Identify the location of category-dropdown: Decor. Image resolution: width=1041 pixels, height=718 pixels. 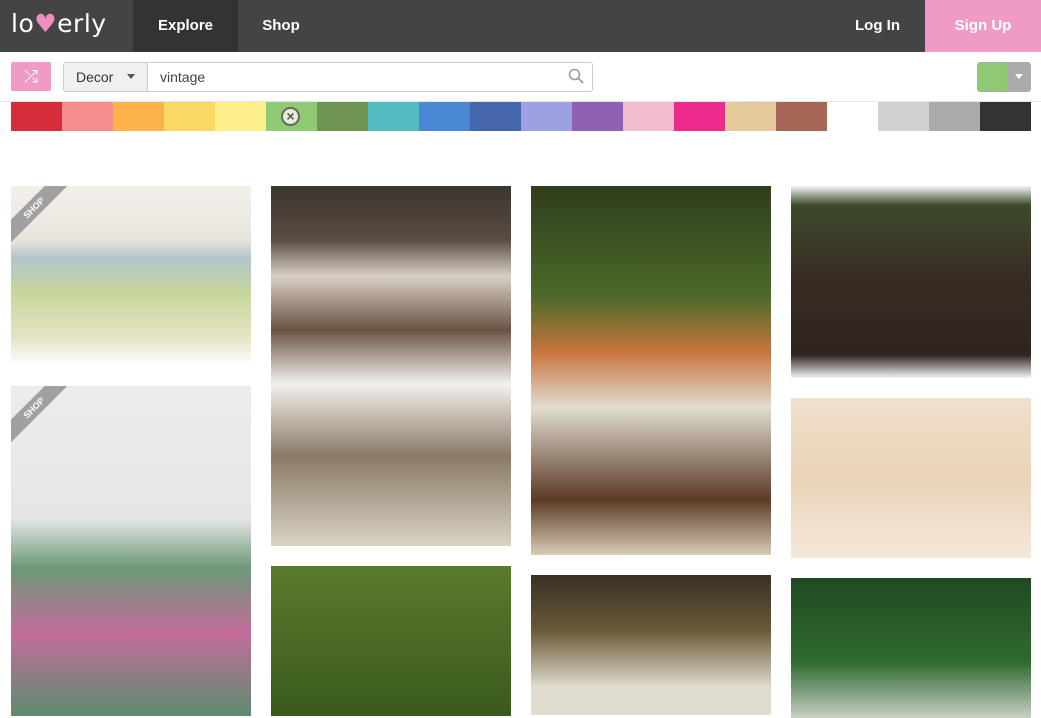
(106, 77).